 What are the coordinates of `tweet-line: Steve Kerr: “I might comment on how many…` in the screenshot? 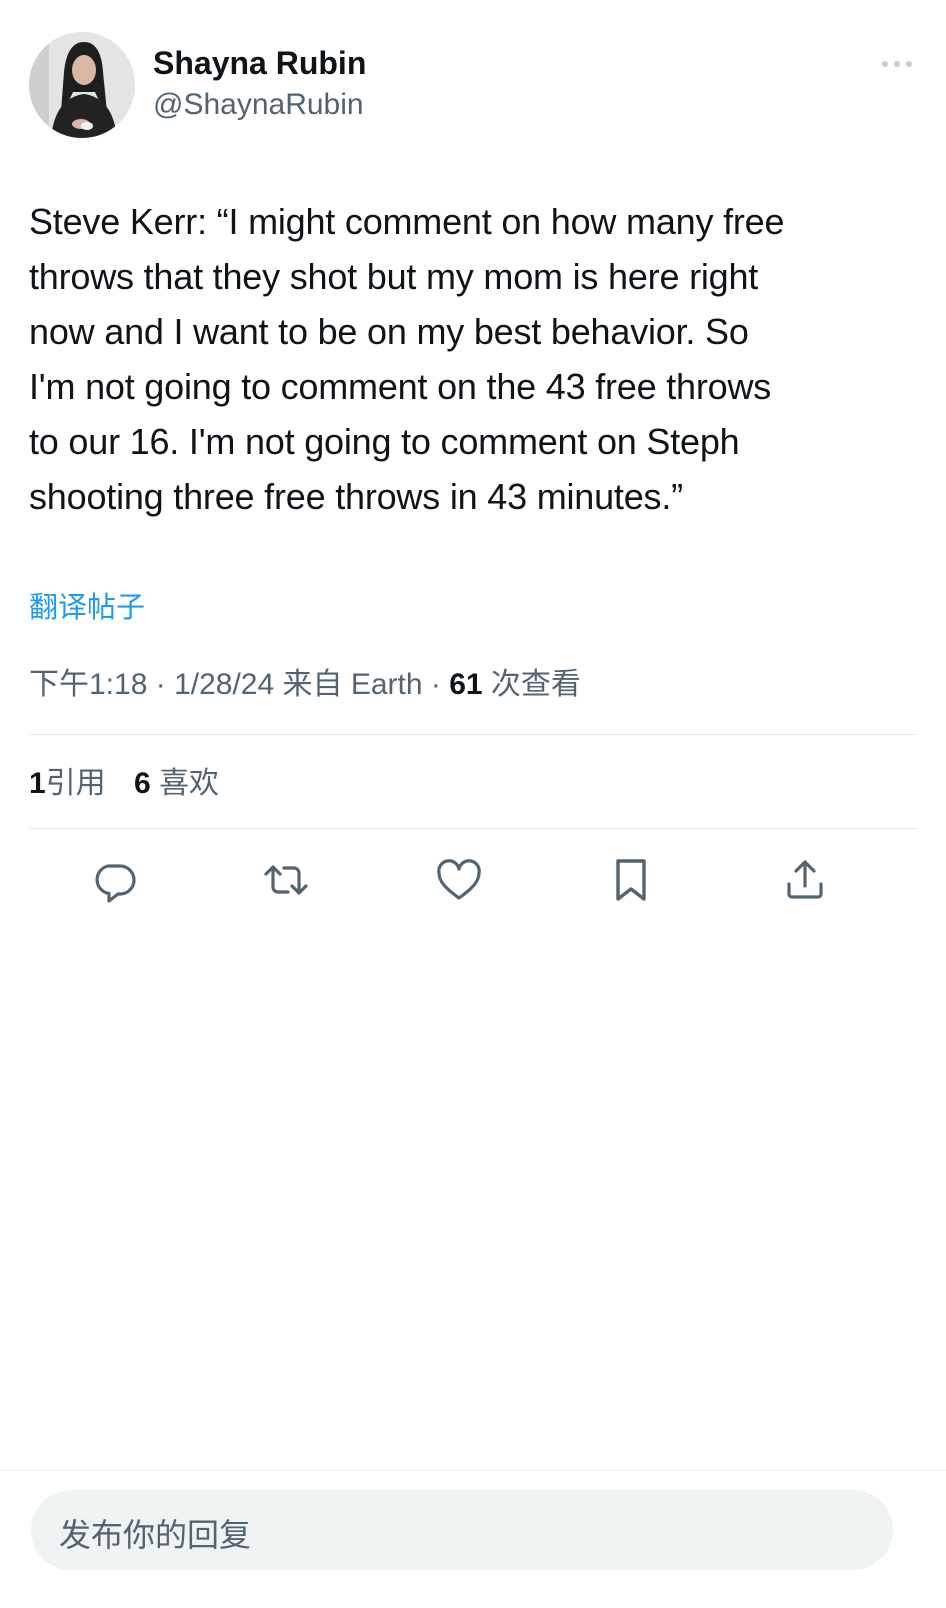 It's located at (407, 221).